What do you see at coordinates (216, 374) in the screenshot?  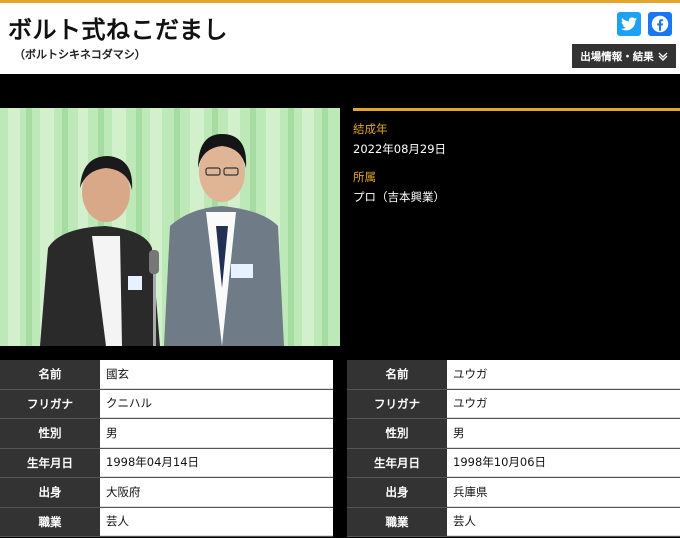 I see `row-value: 國玄` at bounding box center [216, 374].